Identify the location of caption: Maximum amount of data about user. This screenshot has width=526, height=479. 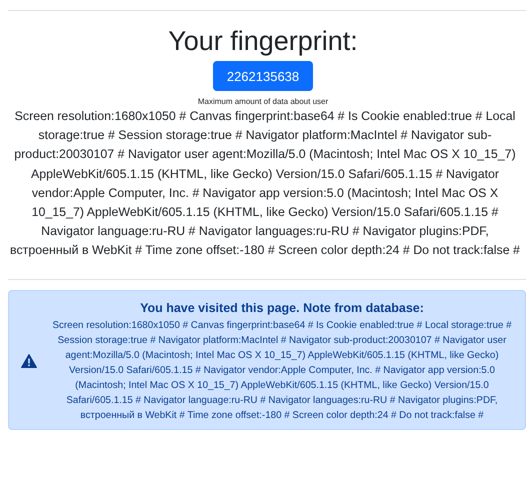
(263, 101).